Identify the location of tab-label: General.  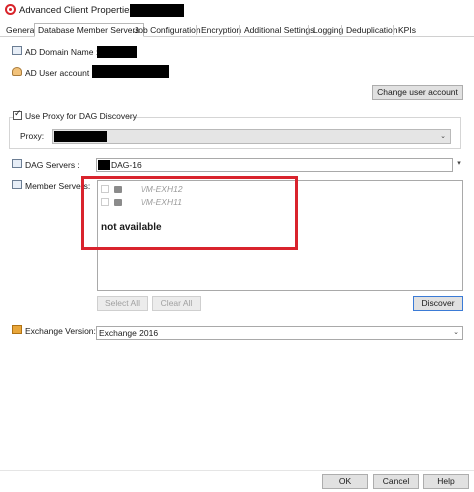
(21, 30).